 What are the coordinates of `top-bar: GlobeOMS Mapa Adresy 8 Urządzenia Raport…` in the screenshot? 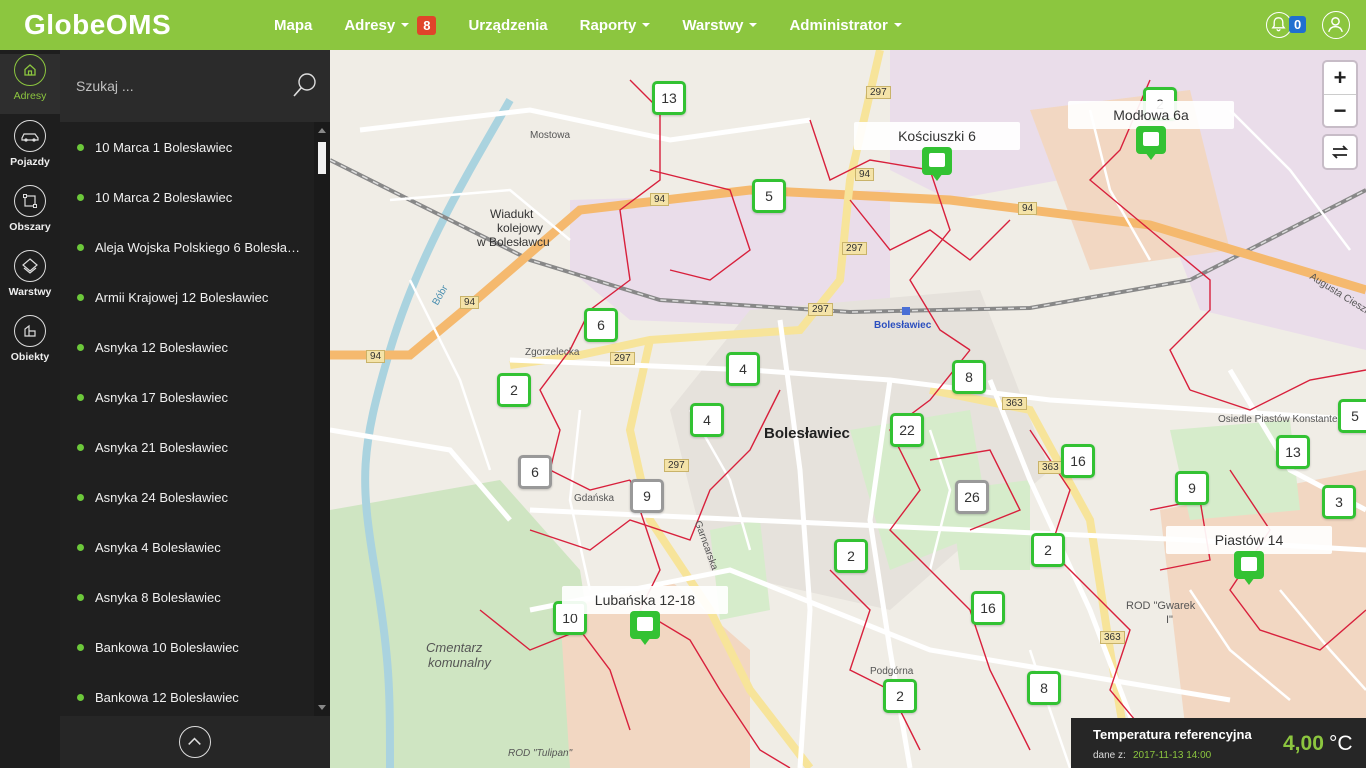 It's located at (683, 25).